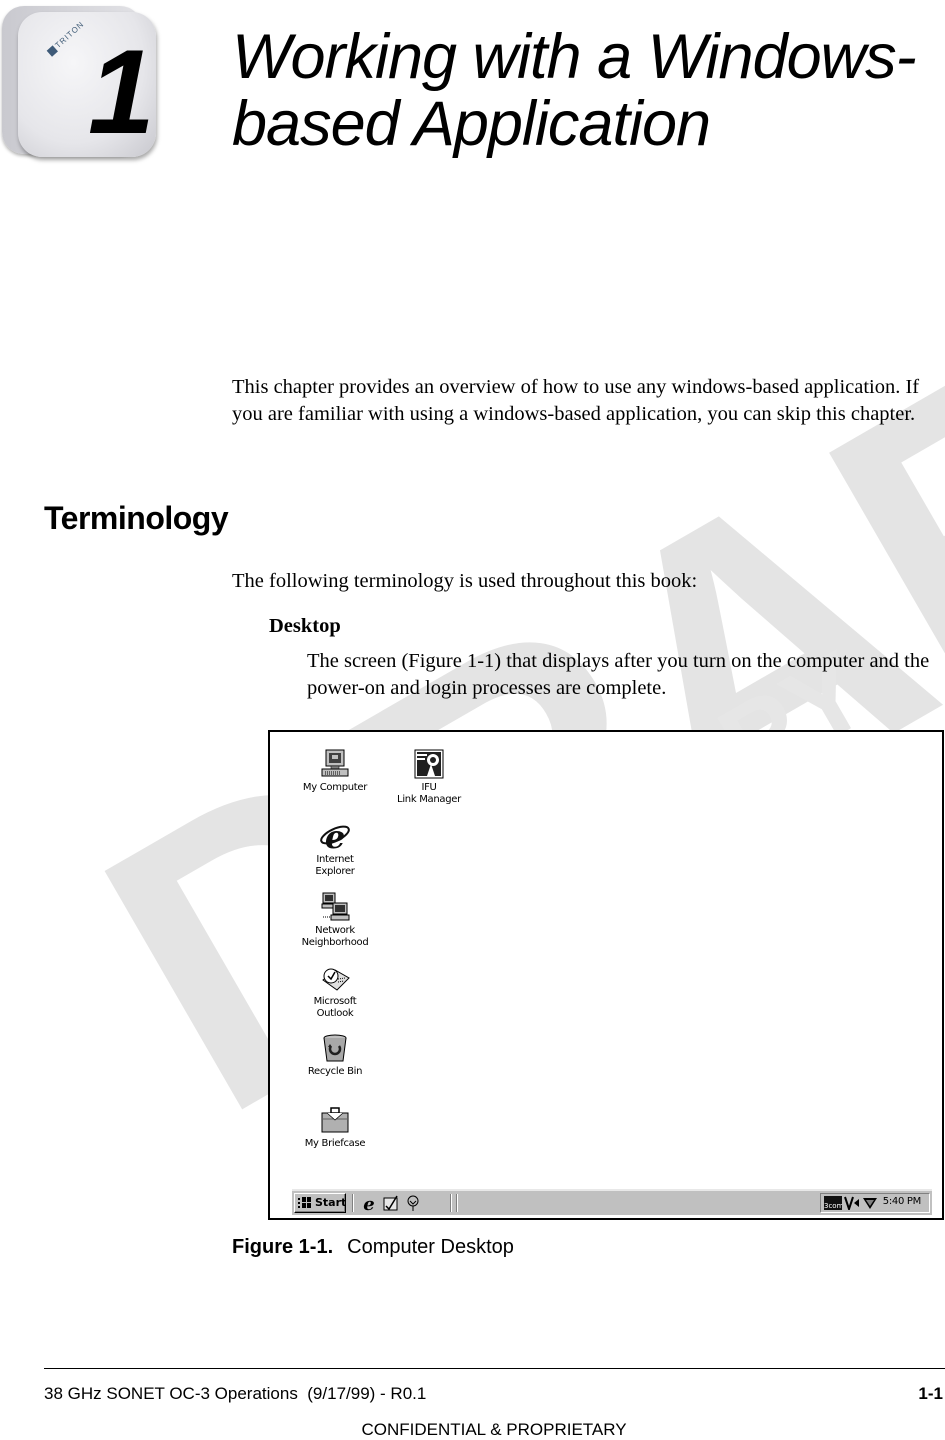  I want to click on confidential-notice: CONFIDENTIAL & PROPRIETARY, so click(494, 1429).